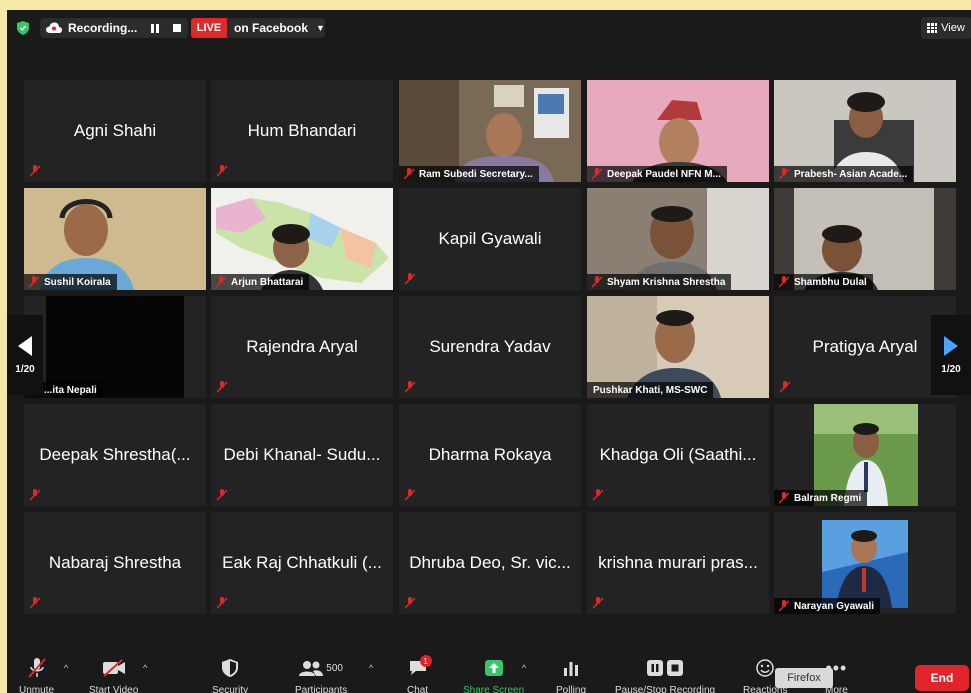 Image resolution: width=971 pixels, height=693 pixels. I want to click on participant-name: Sushil Koirala, so click(77, 282).